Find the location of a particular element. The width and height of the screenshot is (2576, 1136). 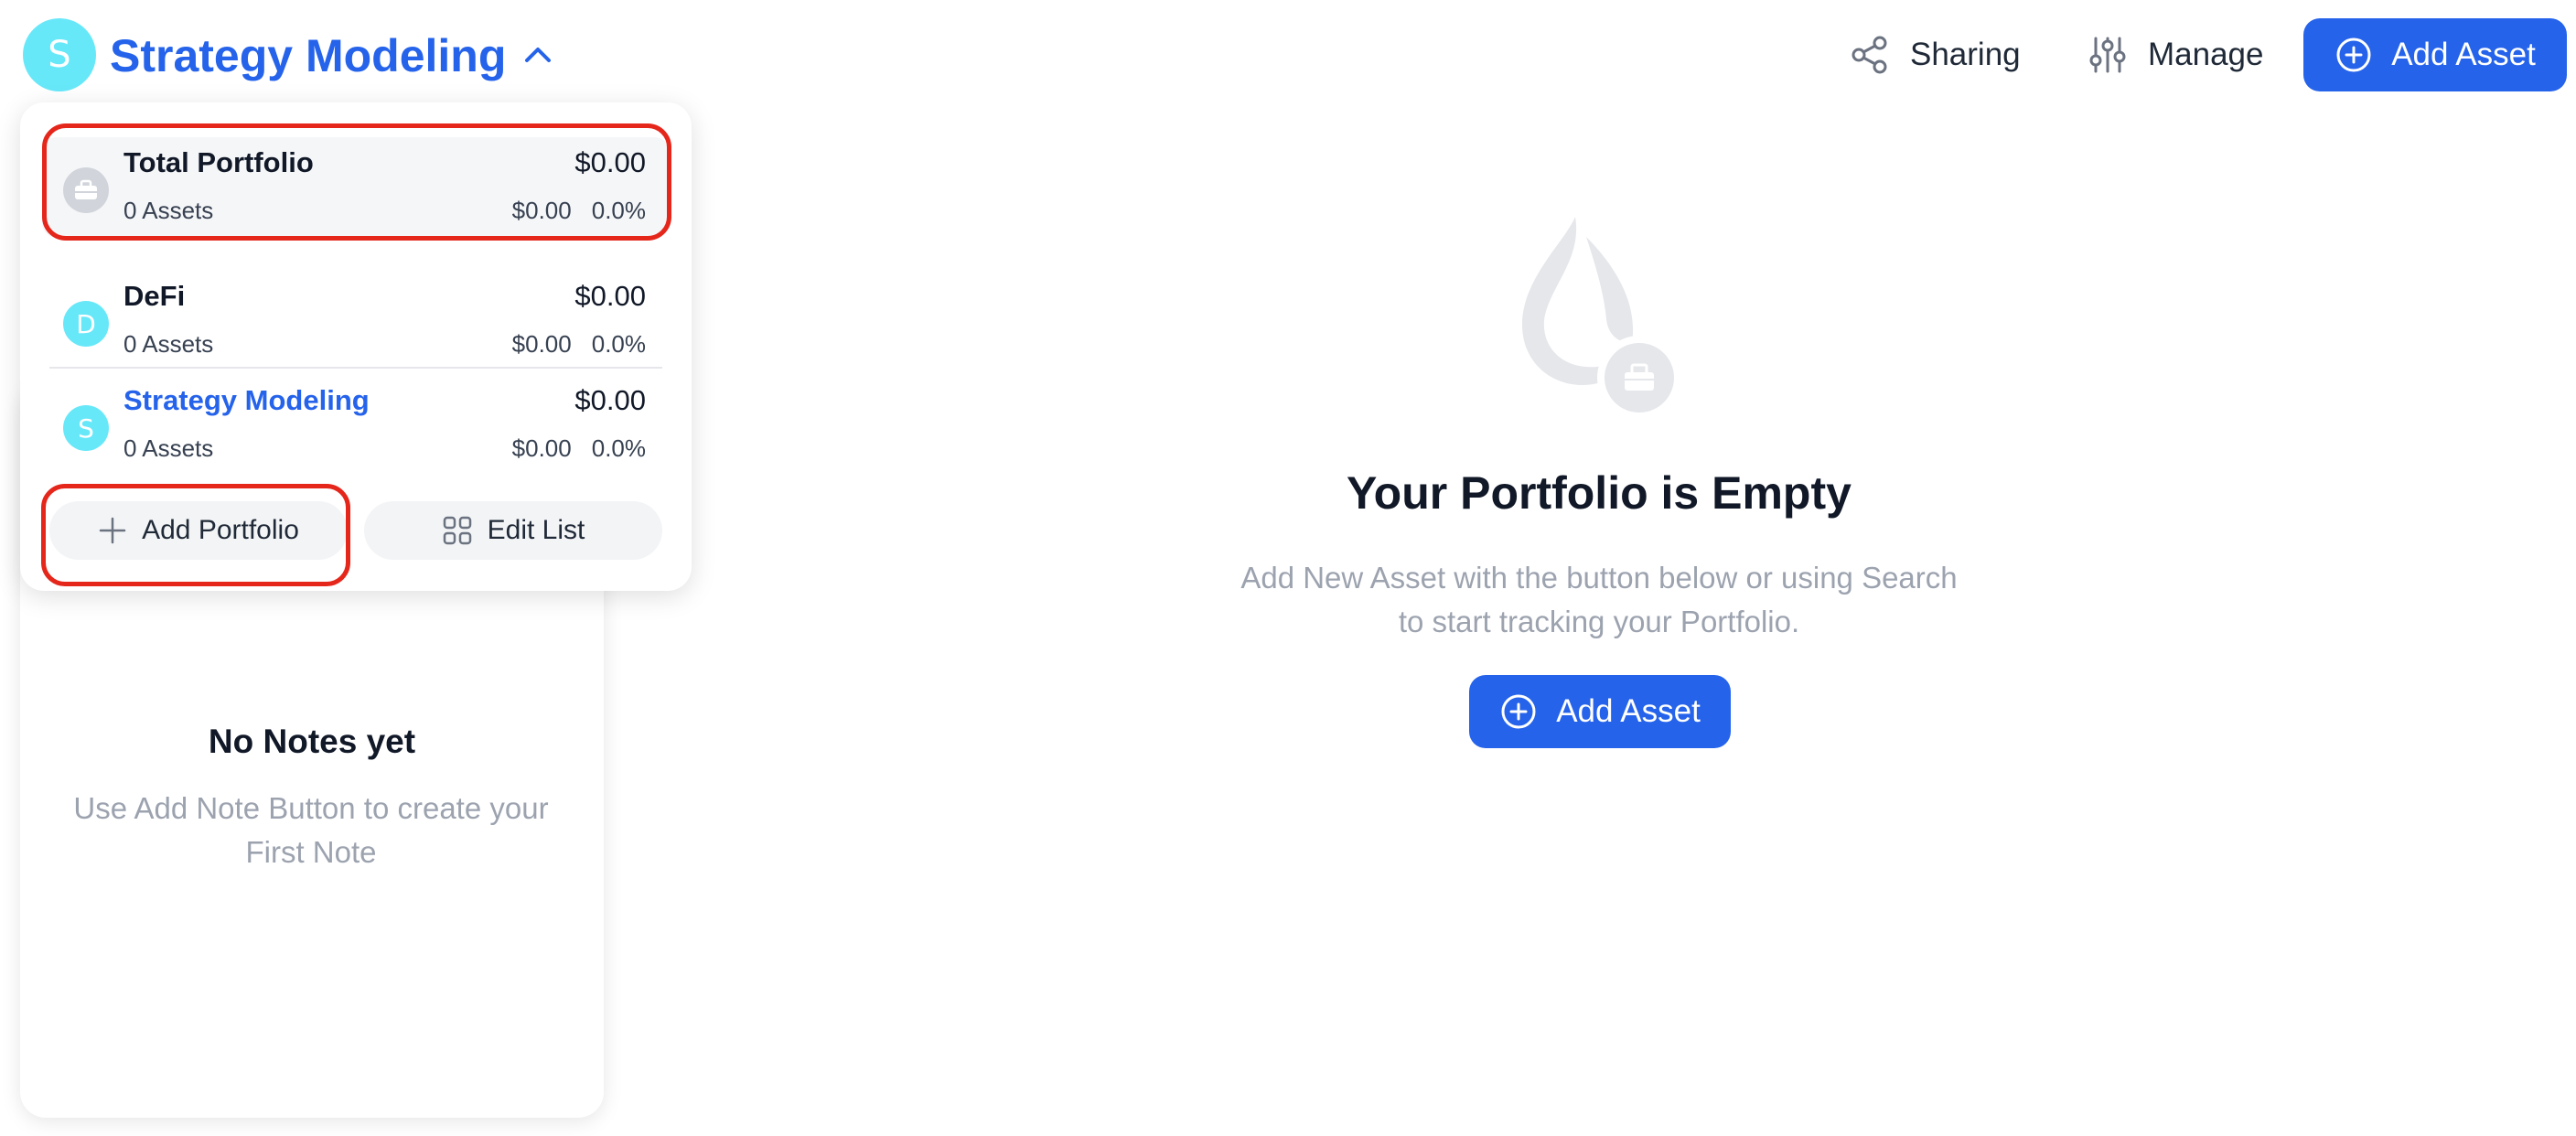

sharing-button: Sharing is located at coordinates (1936, 55).